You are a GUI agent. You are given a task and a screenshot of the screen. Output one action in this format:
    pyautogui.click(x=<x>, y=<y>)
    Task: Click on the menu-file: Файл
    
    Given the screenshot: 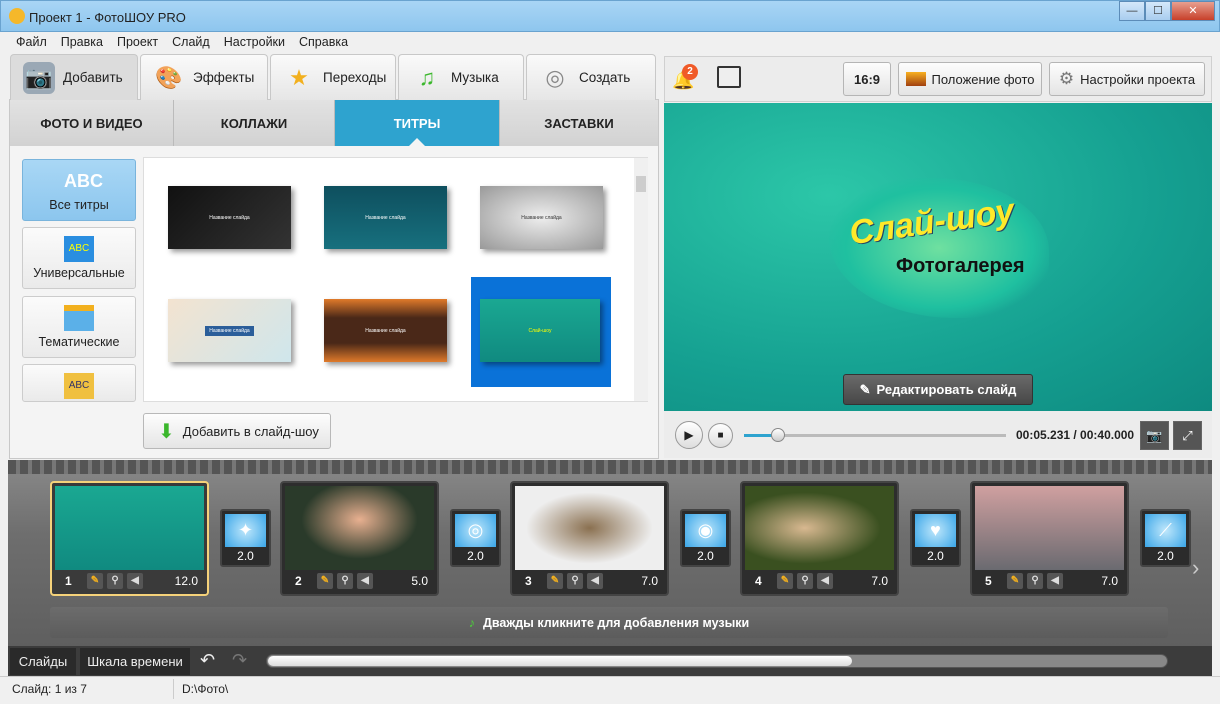 What is the action you would take?
    pyautogui.click(x=30, y=40)
    